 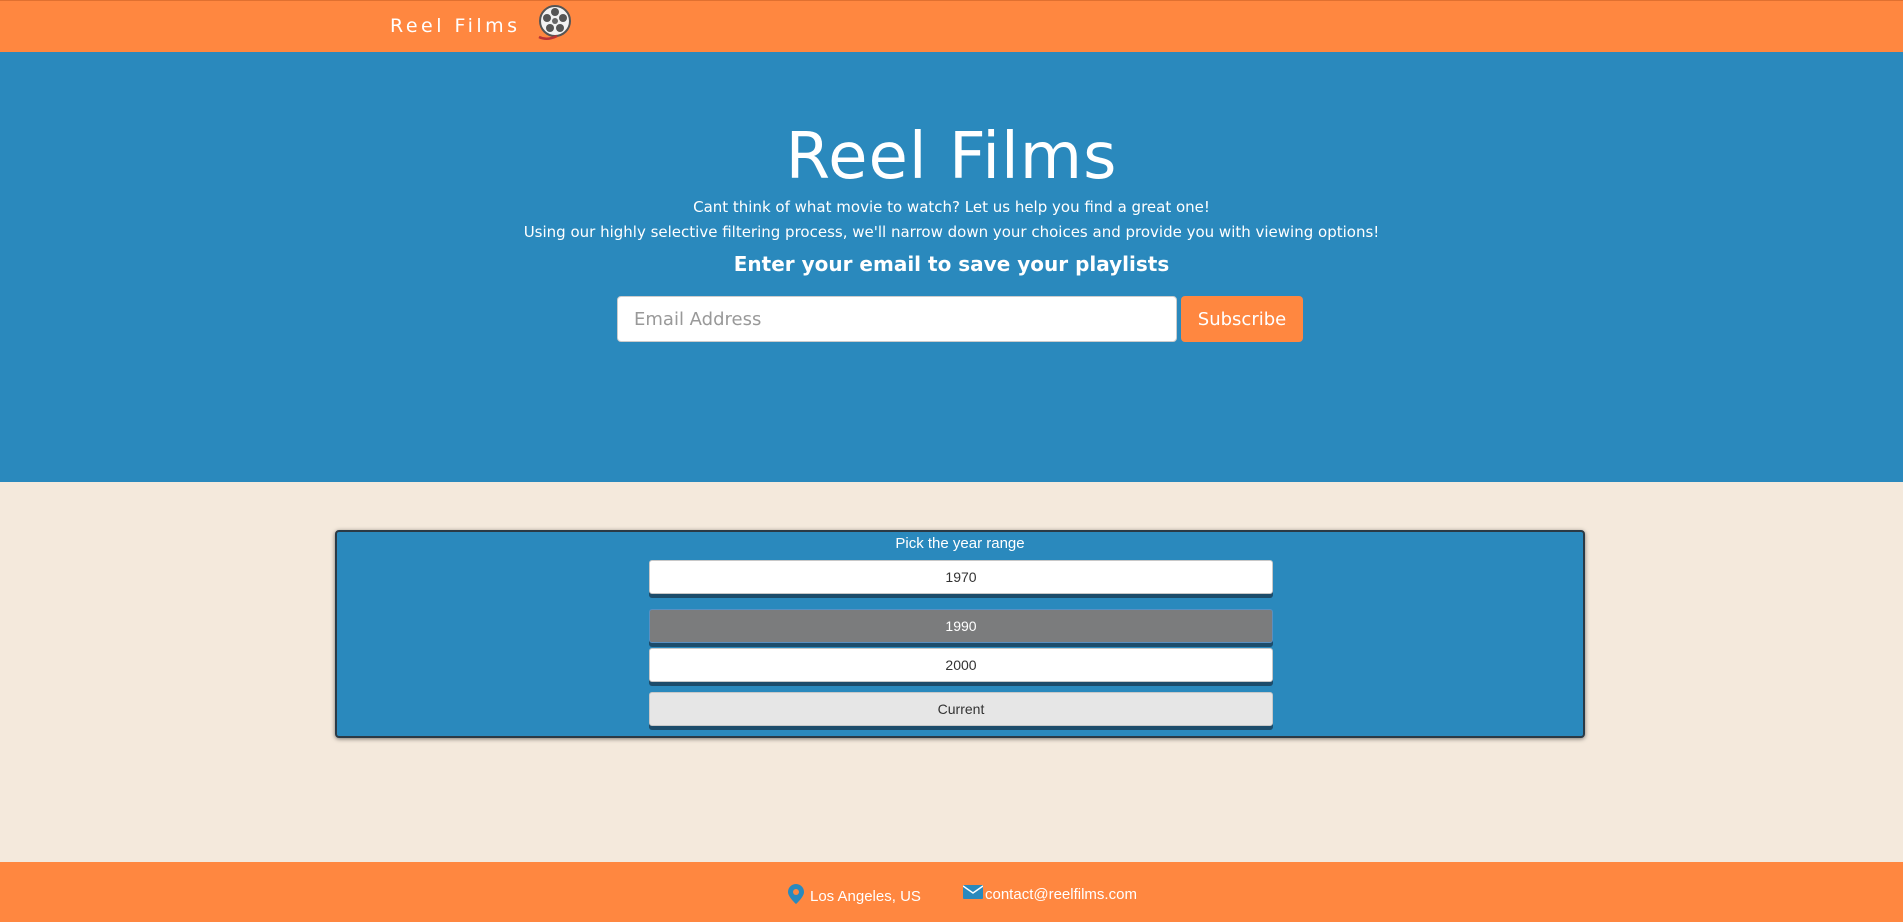 I want to click on year-option-1990: 1990, so click(x=961, y=626).